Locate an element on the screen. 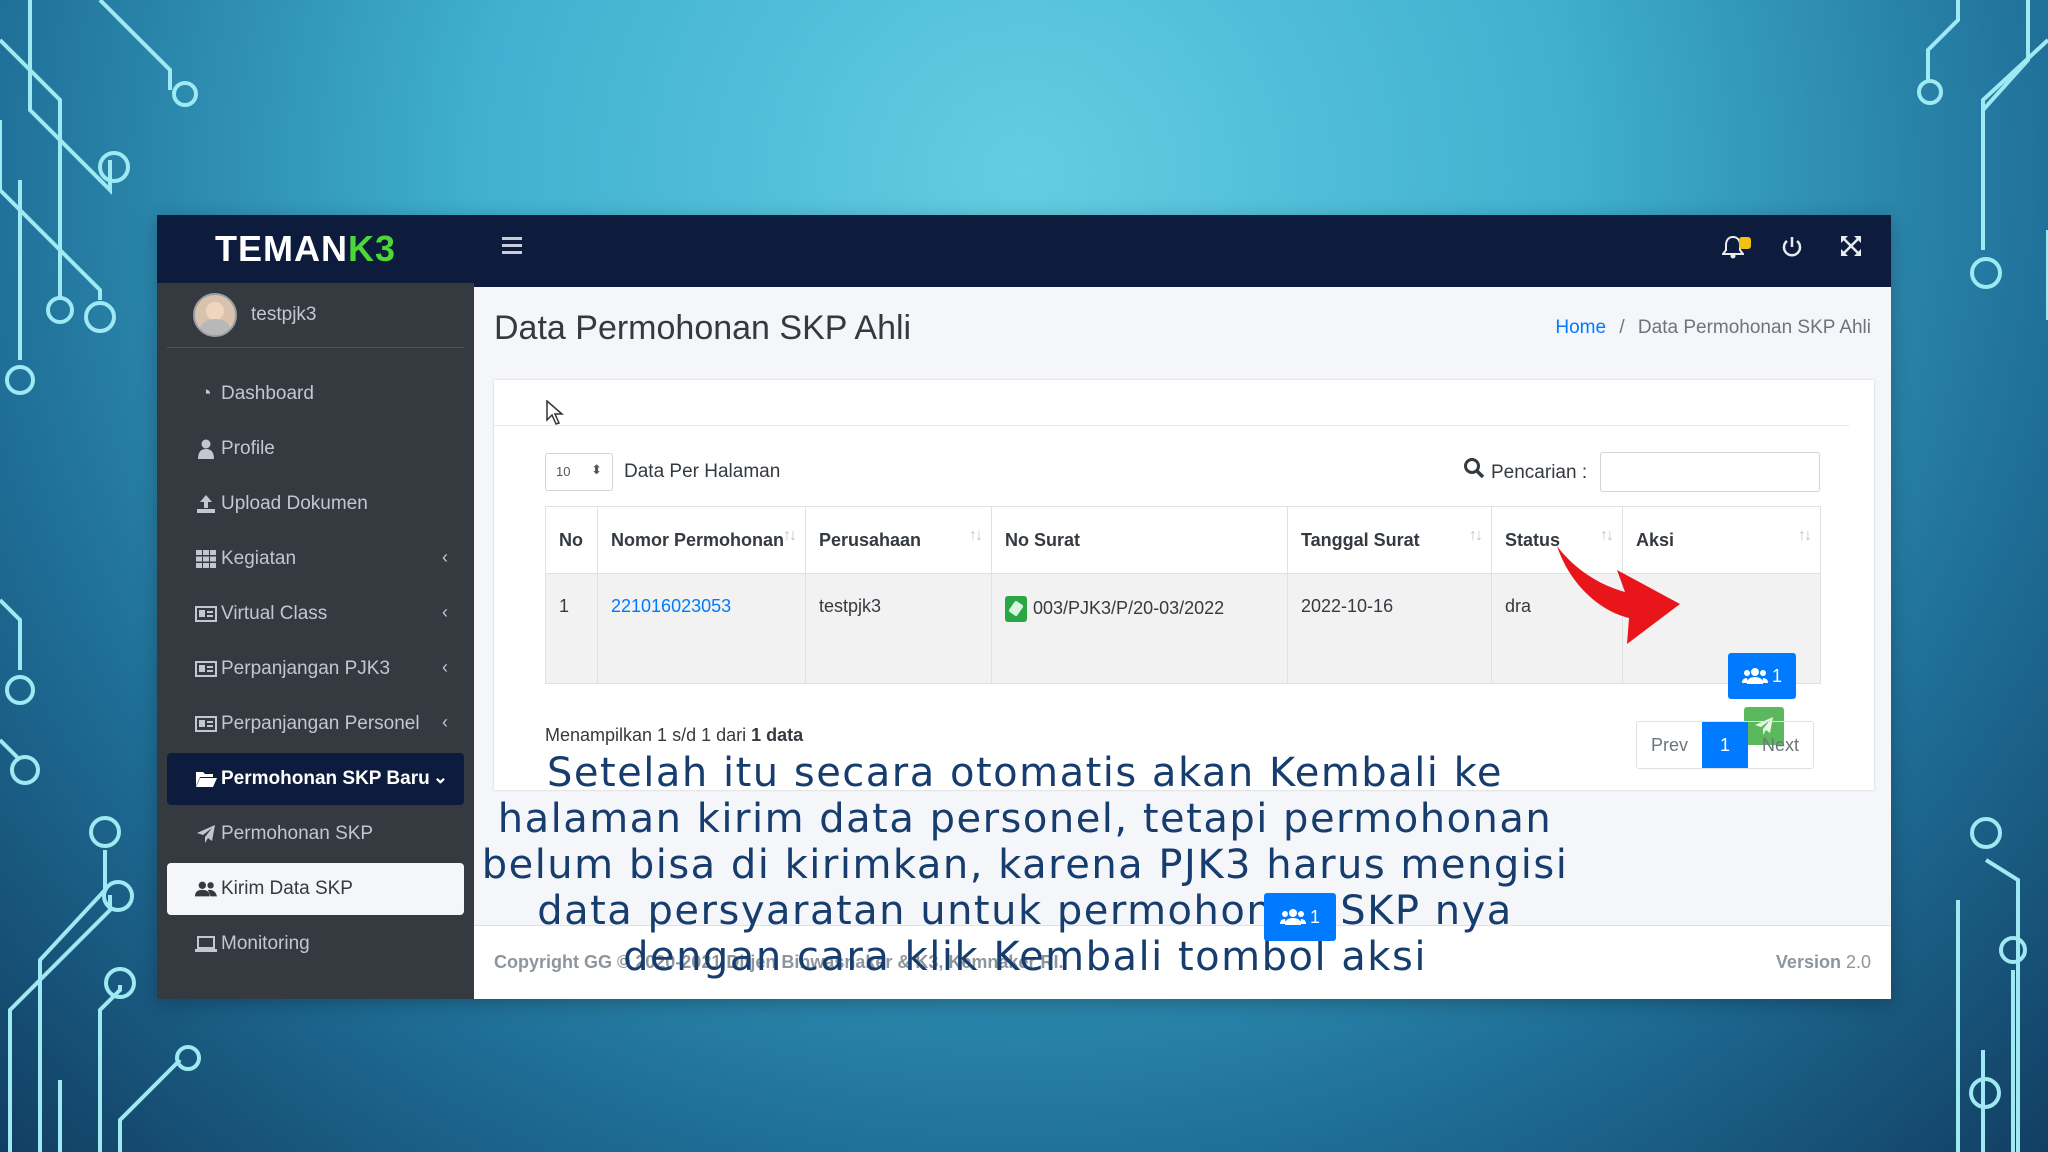 This screenshot has width=2048, height=1152. brand-logo: TEMAN K3 is located at coordinates (315, 249).